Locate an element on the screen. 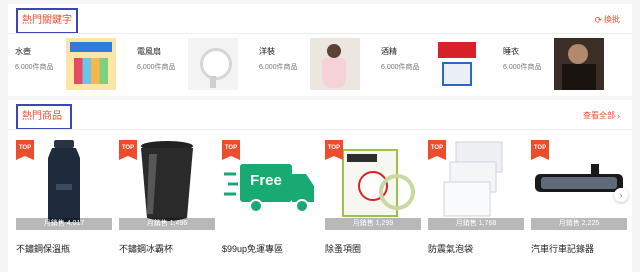 Image resolution: width=640 pixels, height=272 pixels. water-bottle-poster-icon is located at coordinates (91, 64).